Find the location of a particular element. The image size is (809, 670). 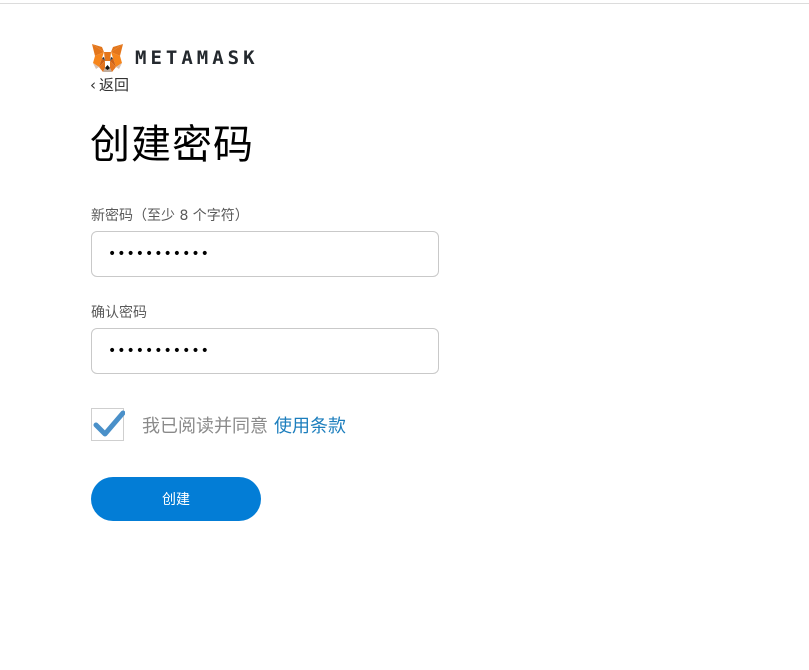

terms-of-use-link: 使用条款 is located at coordinates (310, 425).